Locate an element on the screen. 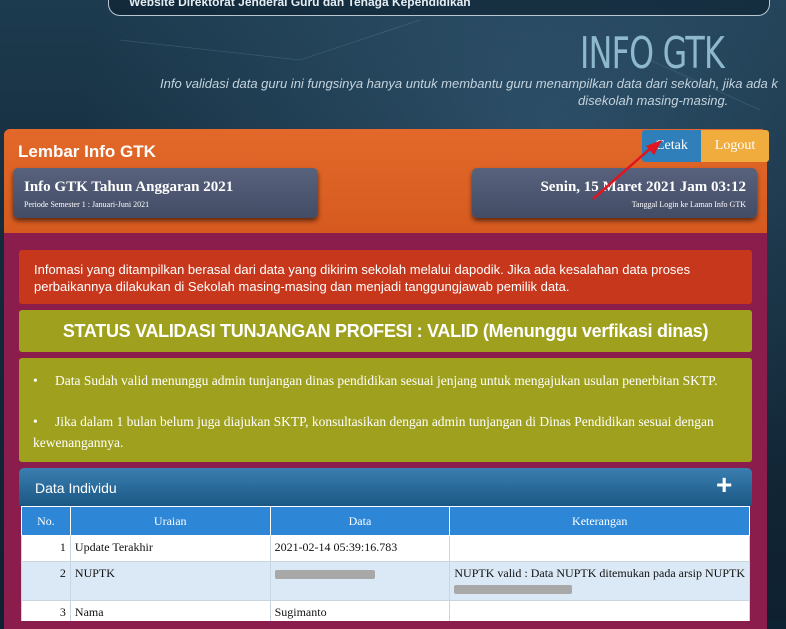 The width and height of the screenshot is (786, 629). plus-icon: + is located at coordinates (724, 485).